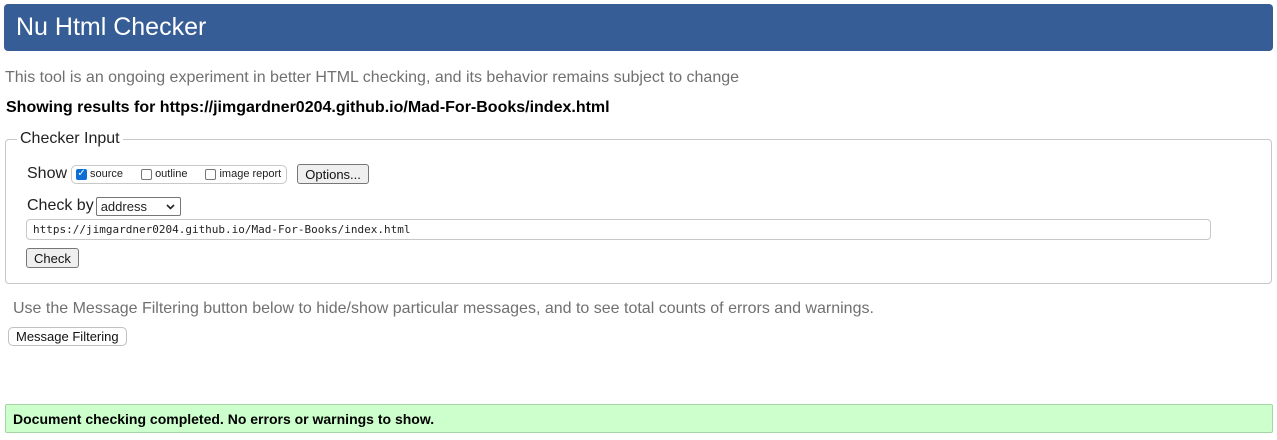 Image resolution: width=1277 pixels, height=440 pixels. I want to click on source-checkbox: ✓, so click(82, 174).